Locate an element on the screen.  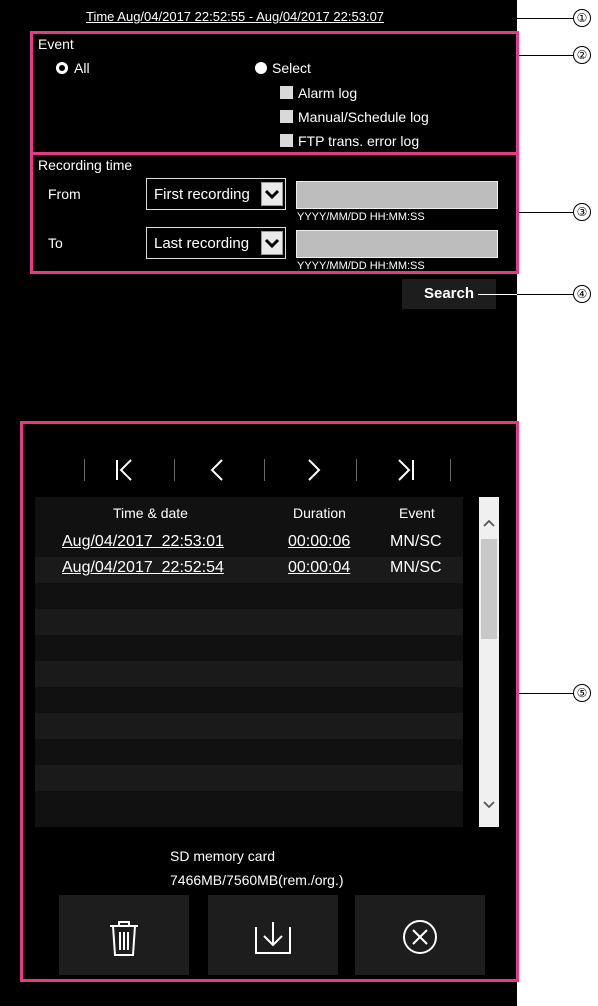
header-event: Event is located at coordinates (417, 513).